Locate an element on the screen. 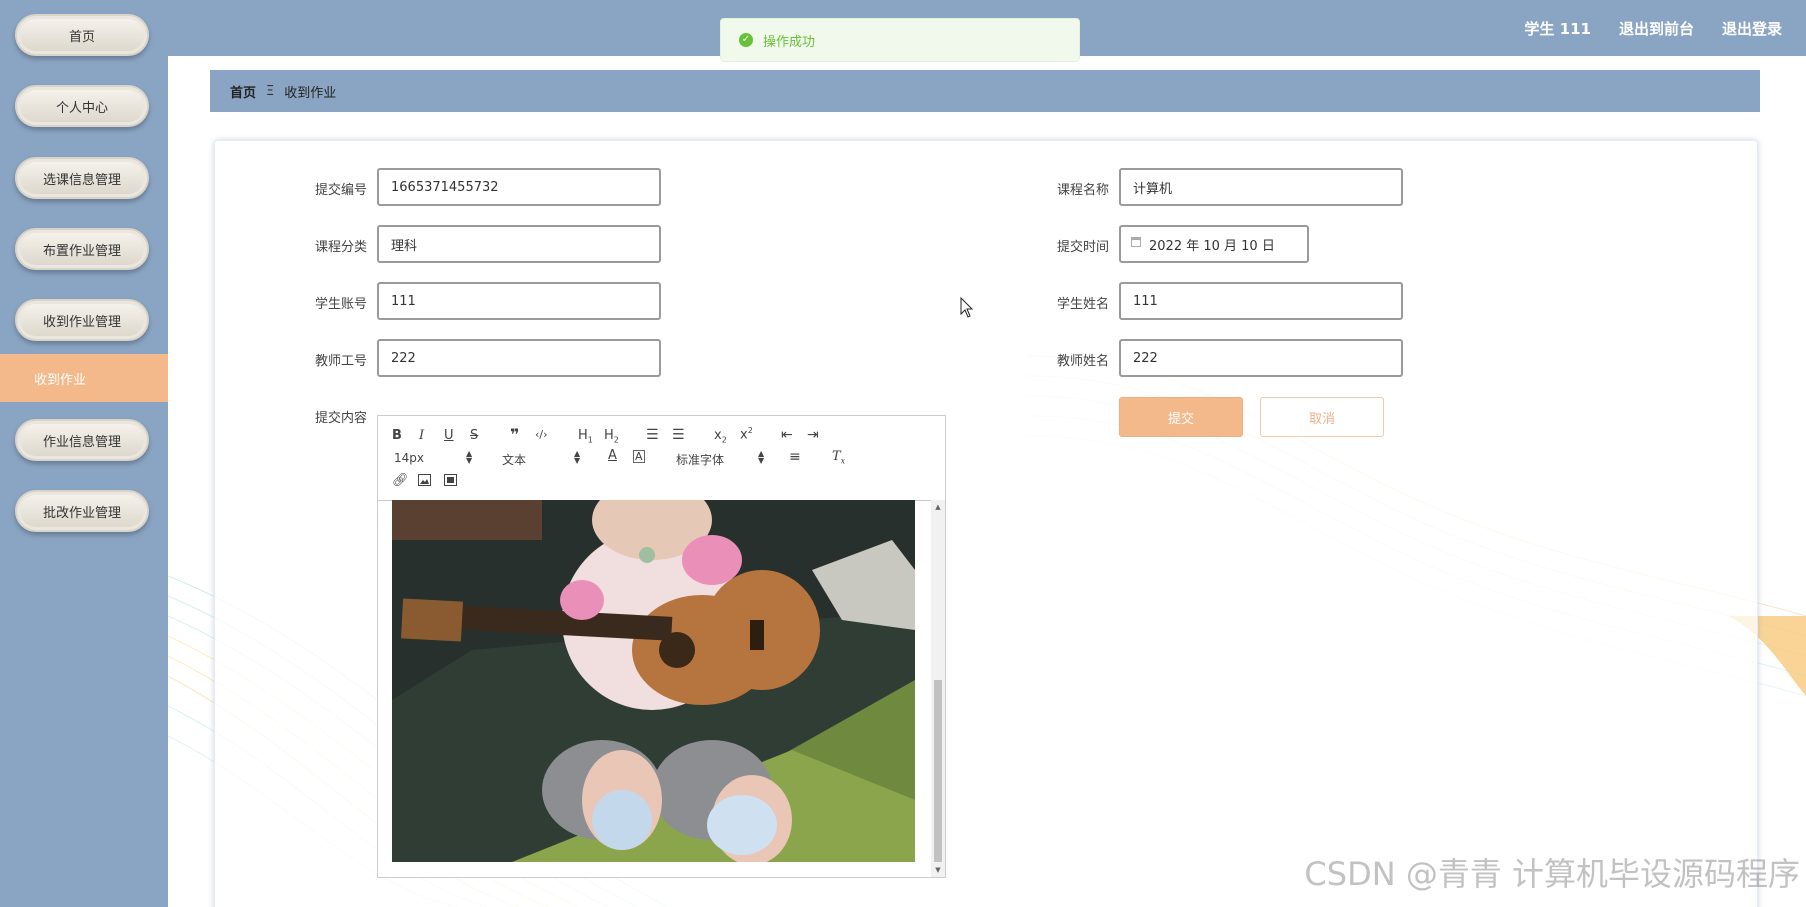  video-icon is located at coordinates (450, 481).